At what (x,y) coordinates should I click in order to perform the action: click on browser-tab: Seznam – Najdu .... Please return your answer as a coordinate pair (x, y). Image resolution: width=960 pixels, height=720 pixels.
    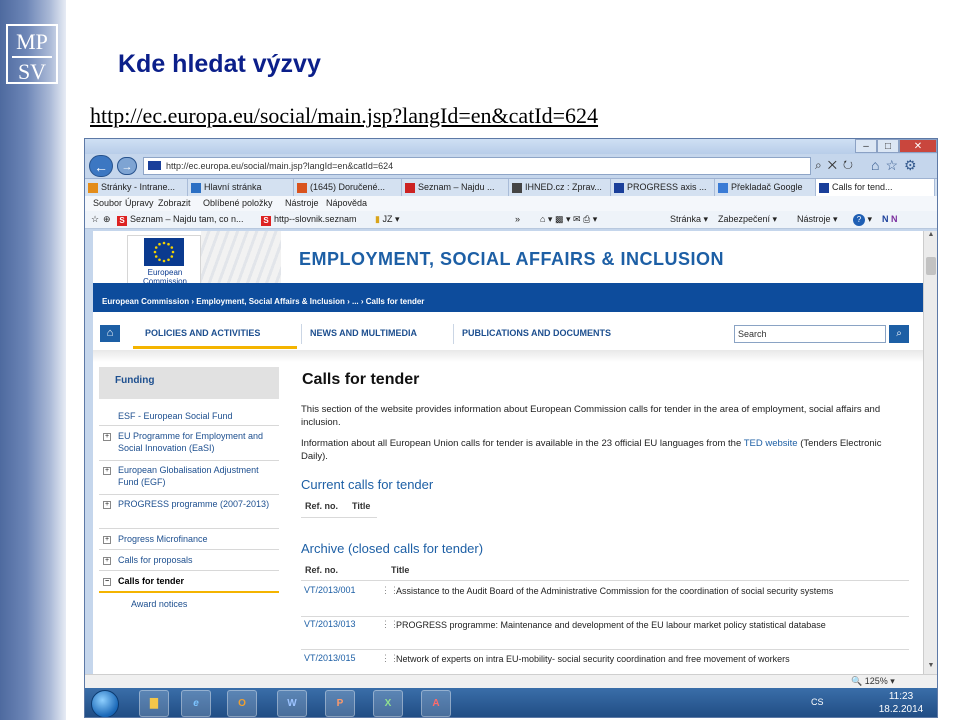
    Looking at the image, I should click on (455, 188).